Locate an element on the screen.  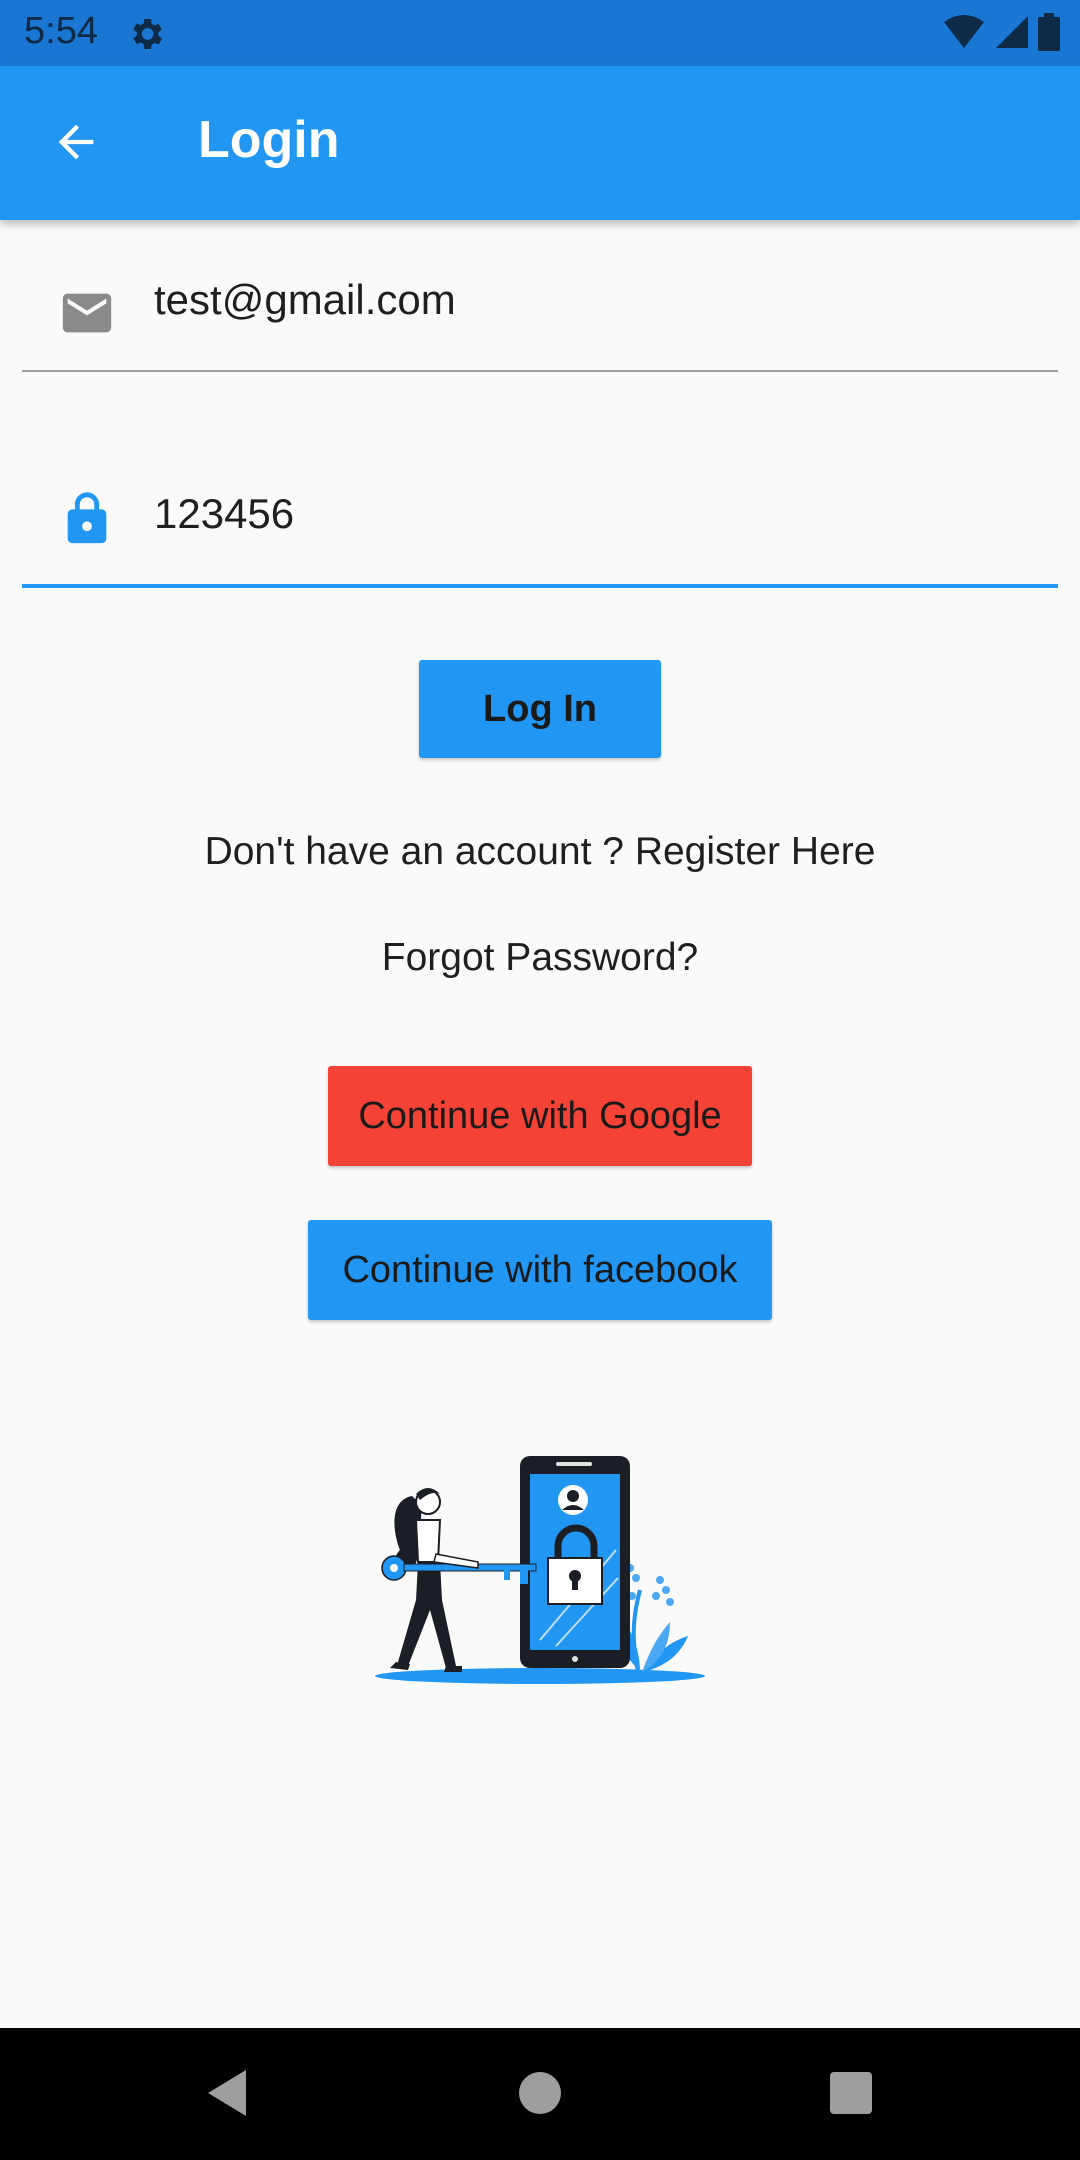
status-icons is located at coordinates (1001, 34).